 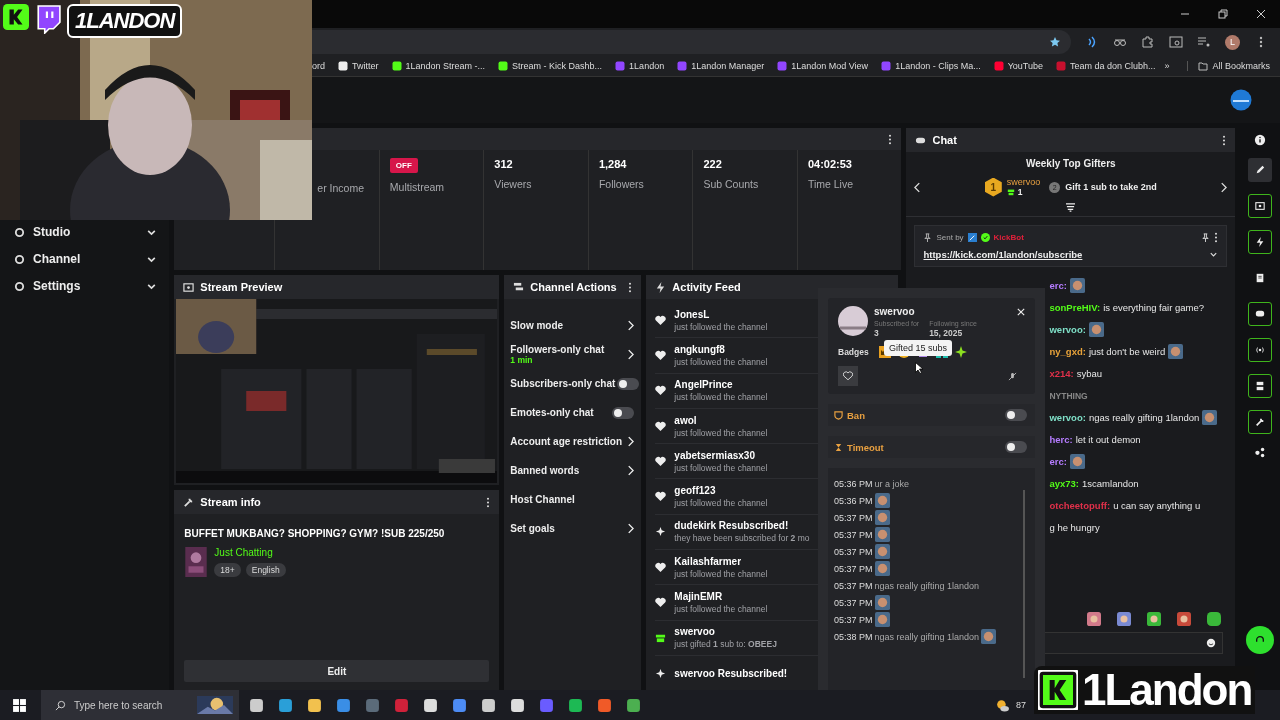 What do you see at coordinates (640, 66) in the screenshot?
I see `bookmark: 1Landon` at bounding box center [640, 66].